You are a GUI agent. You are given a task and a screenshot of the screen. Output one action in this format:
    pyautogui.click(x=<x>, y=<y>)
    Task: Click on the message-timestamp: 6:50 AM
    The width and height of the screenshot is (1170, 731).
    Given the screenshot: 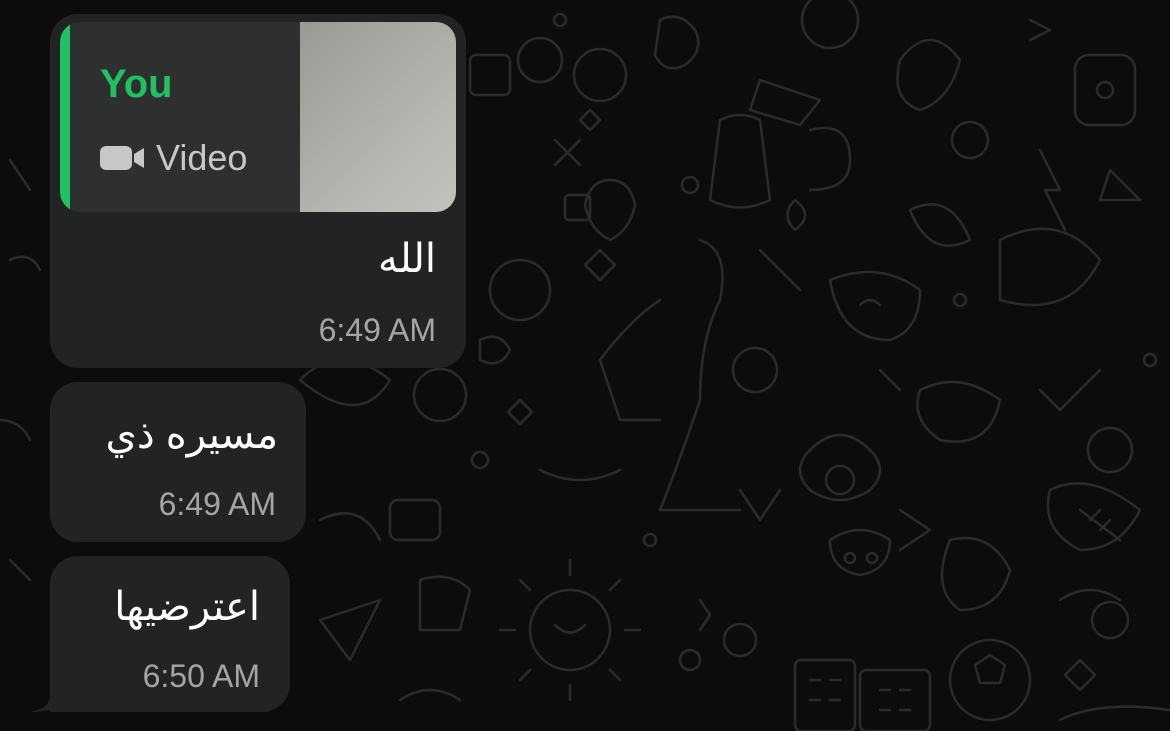 What is the action you would take?
    pyautogui.click(x=201, y=676)
    